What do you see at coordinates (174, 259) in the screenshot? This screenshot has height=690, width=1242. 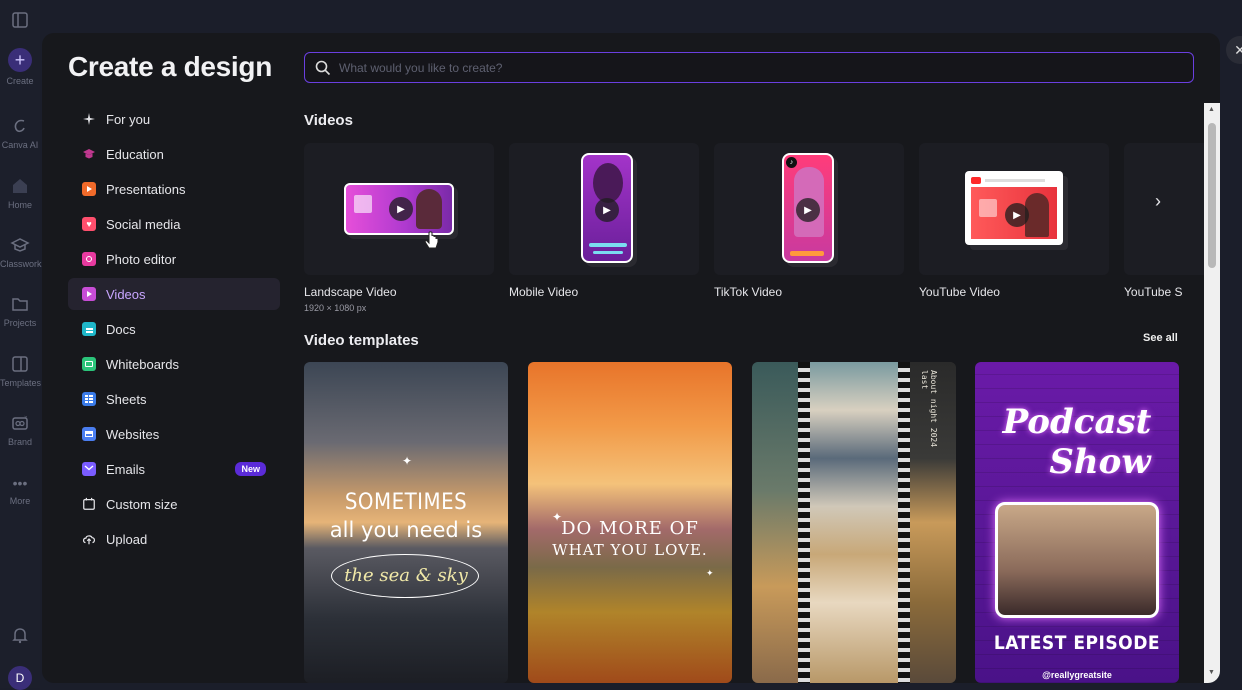 I see `sidebar-item-photo-editor: Photo editor` at bounding box center [174, 259].